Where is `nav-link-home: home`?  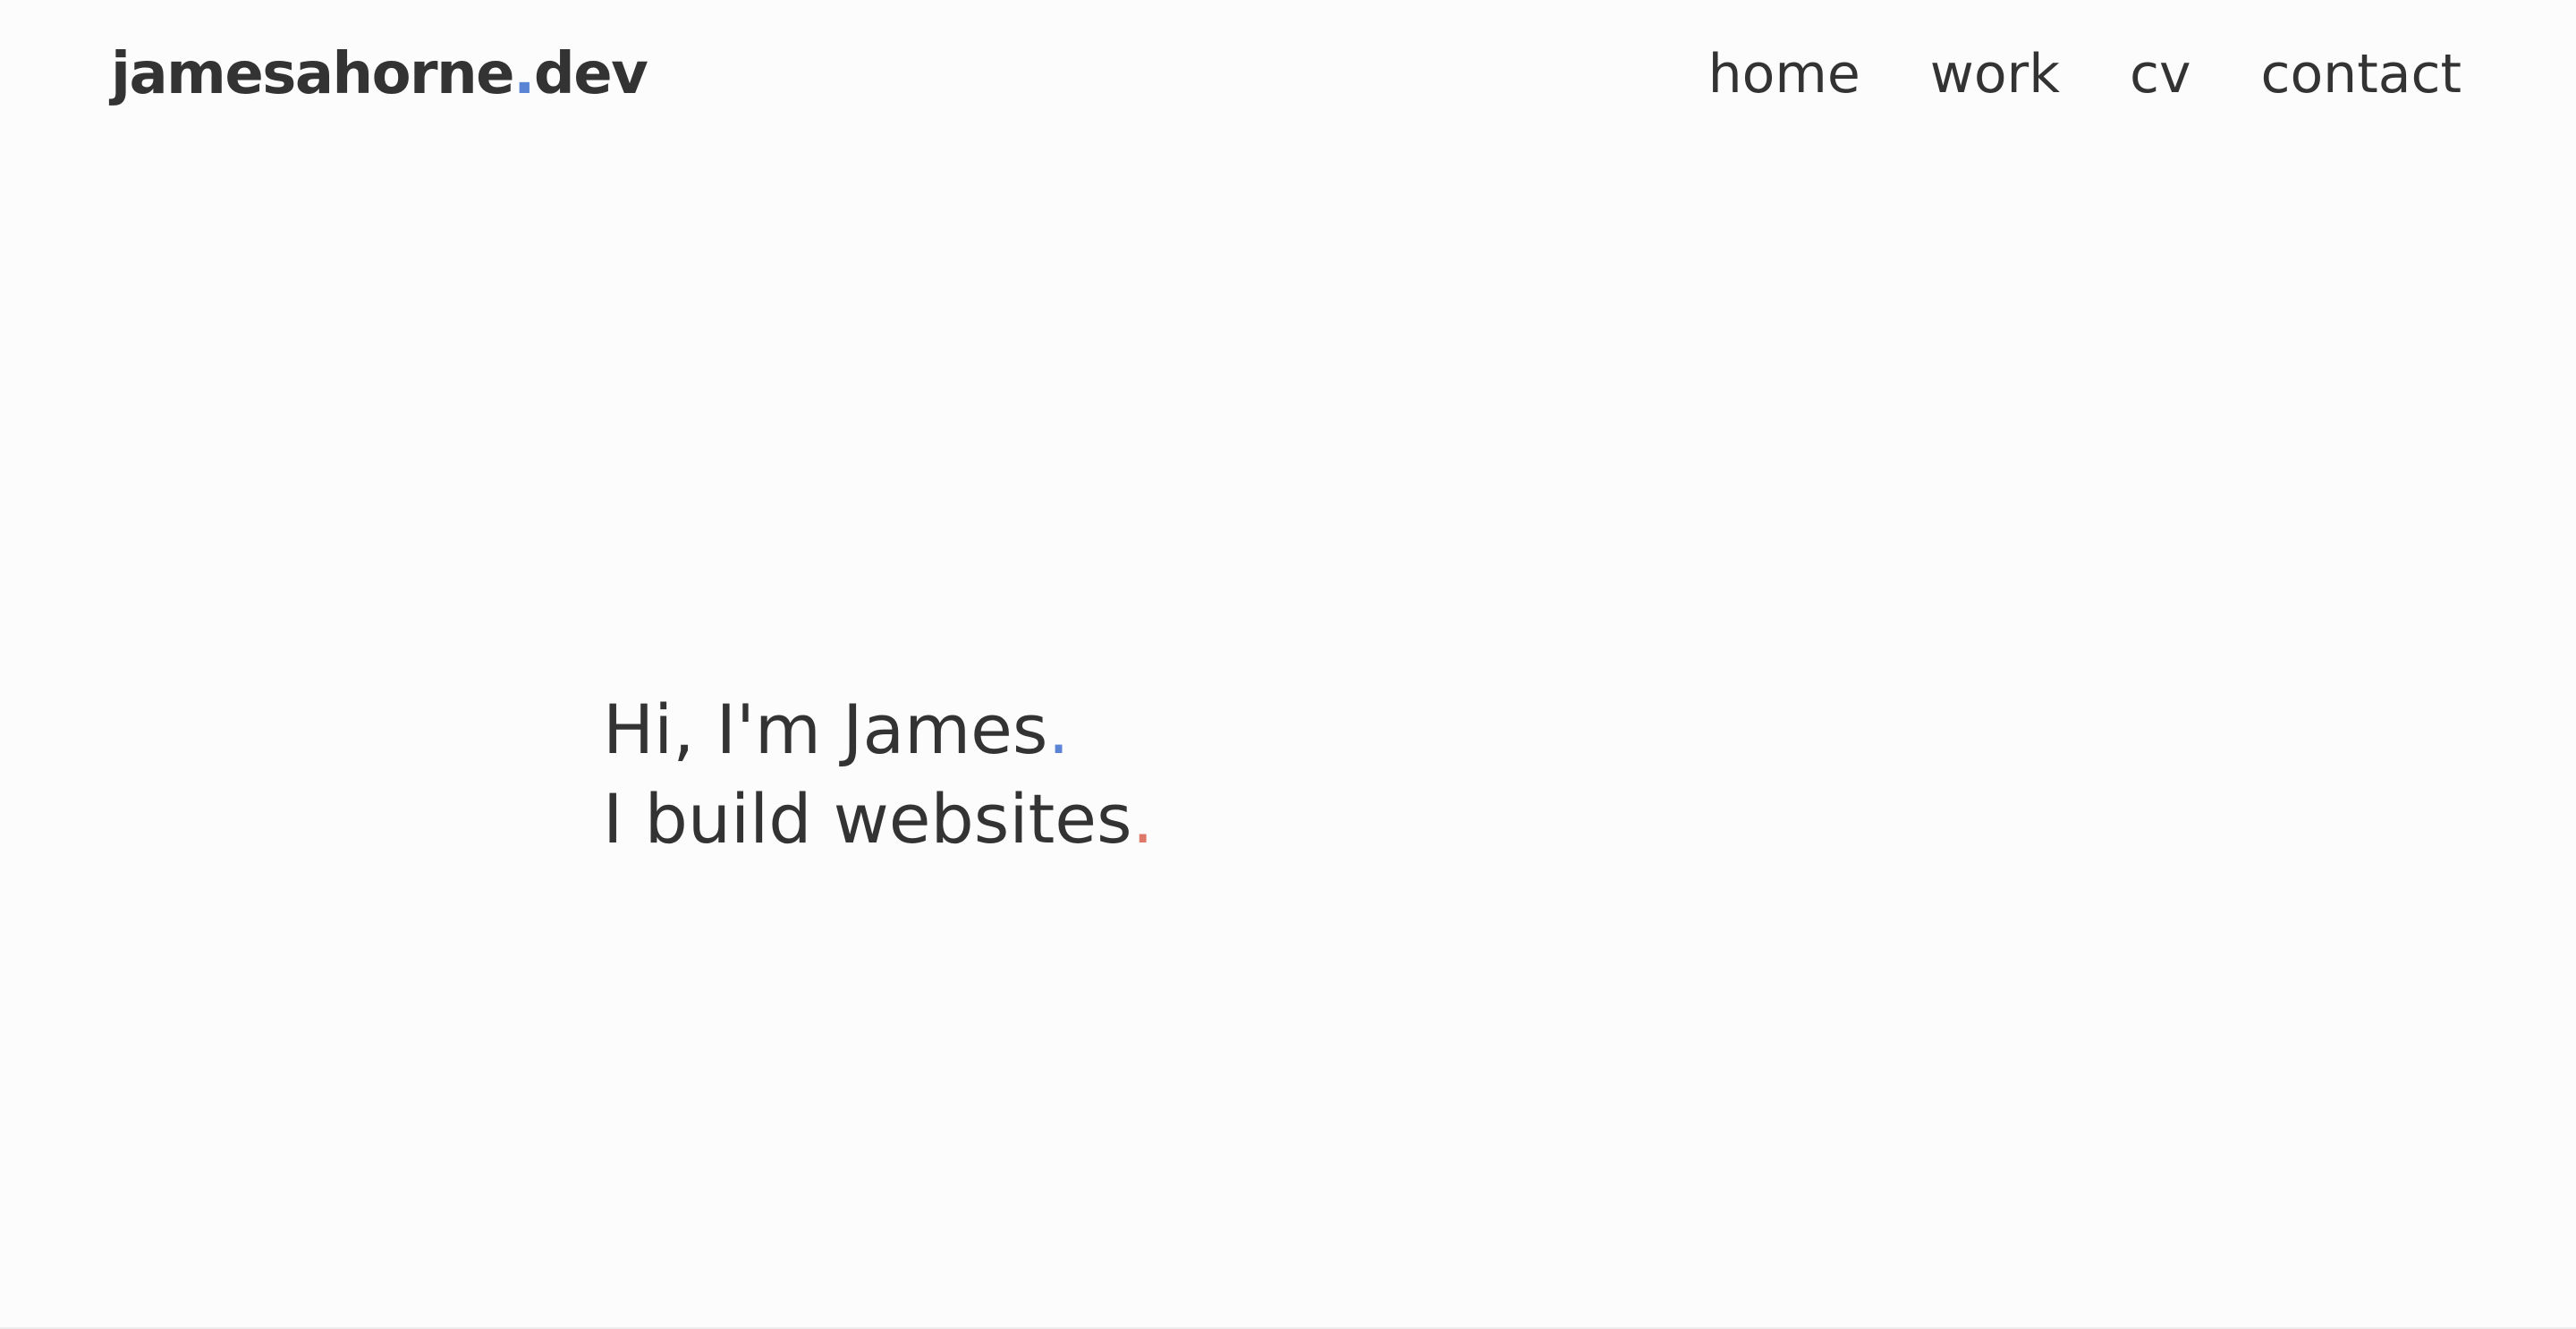
nav-link-home: home is located at coordinates (1784, 74).